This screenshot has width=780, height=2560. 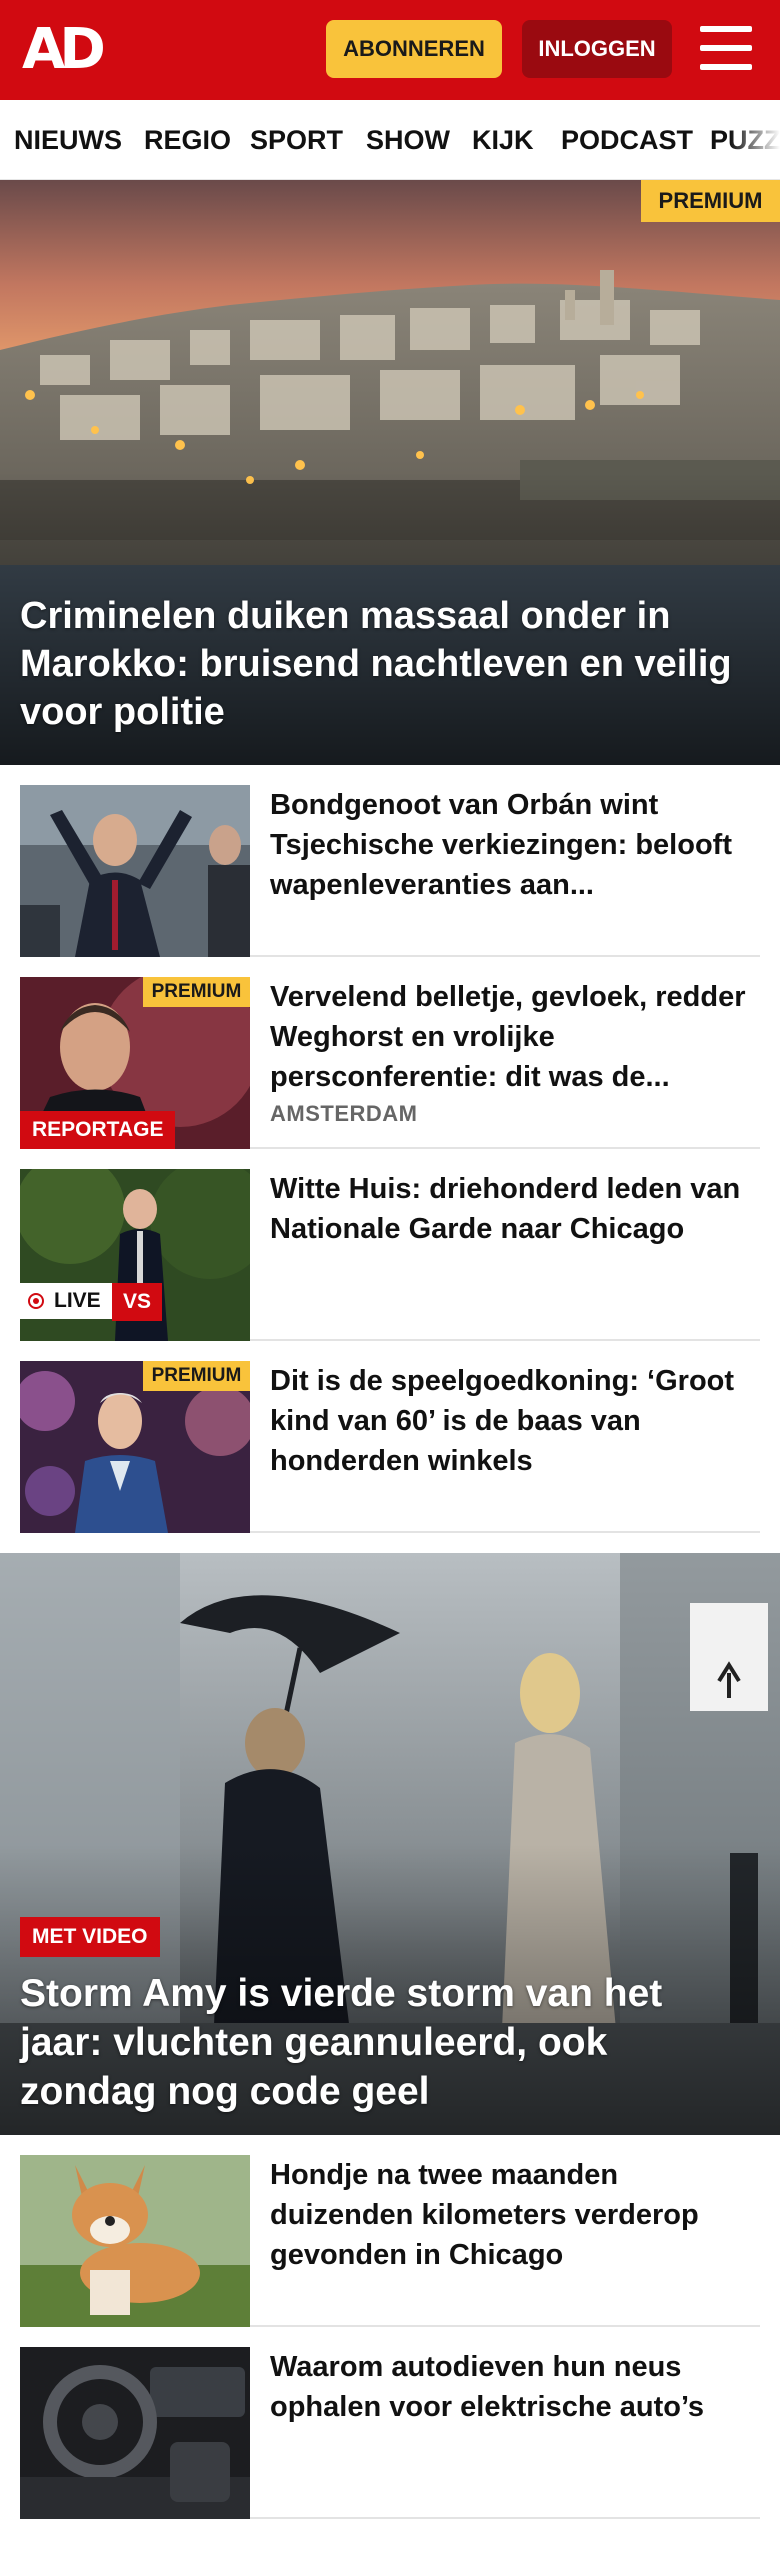 I want to click on nav-item-regio: REGIO, so click(x=187, y=139).